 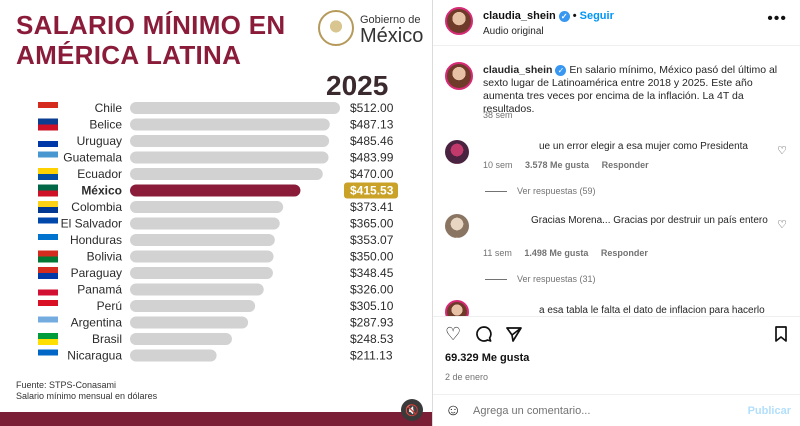 What do you see at coordinates (556, 253) in the screenshot?
I see `comment-likes: 1.498 Me gusta` at bounding box center [556, 253].